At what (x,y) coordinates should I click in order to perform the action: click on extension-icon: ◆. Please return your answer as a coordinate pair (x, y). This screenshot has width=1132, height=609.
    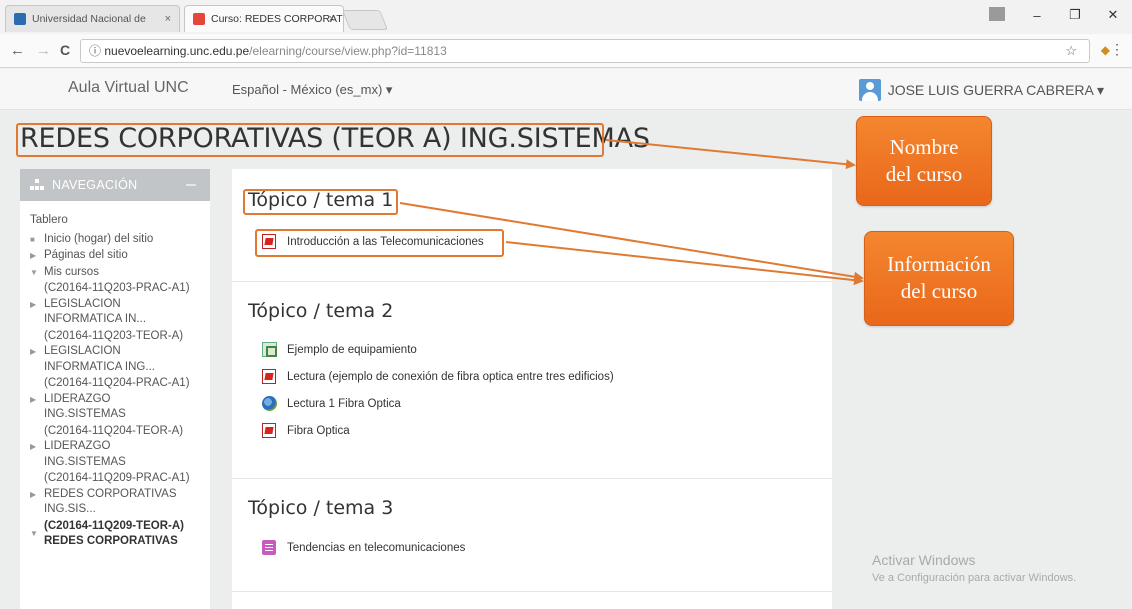
    Looking at the image, I should click on (1105, 50).